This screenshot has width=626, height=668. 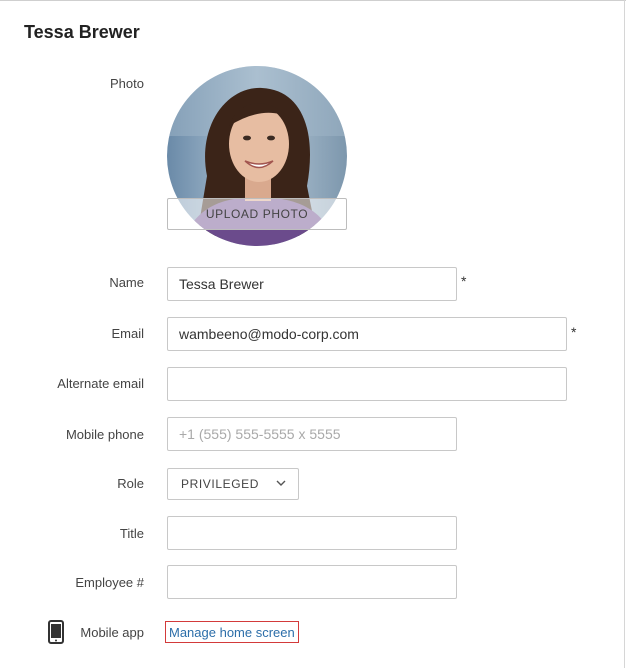 What do you see at coordinates (464, 281) in the screenshot?
I see `name-required-mark: *` at bounding box center [464, 281].